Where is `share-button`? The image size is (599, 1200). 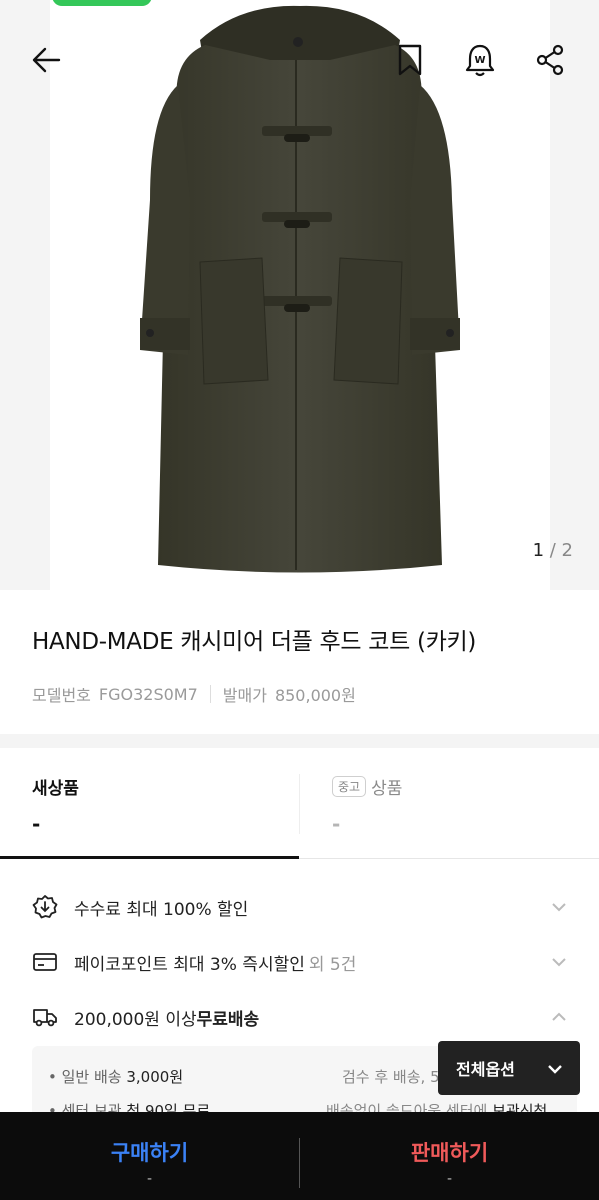 share-button is located at coordinates (550, 60).